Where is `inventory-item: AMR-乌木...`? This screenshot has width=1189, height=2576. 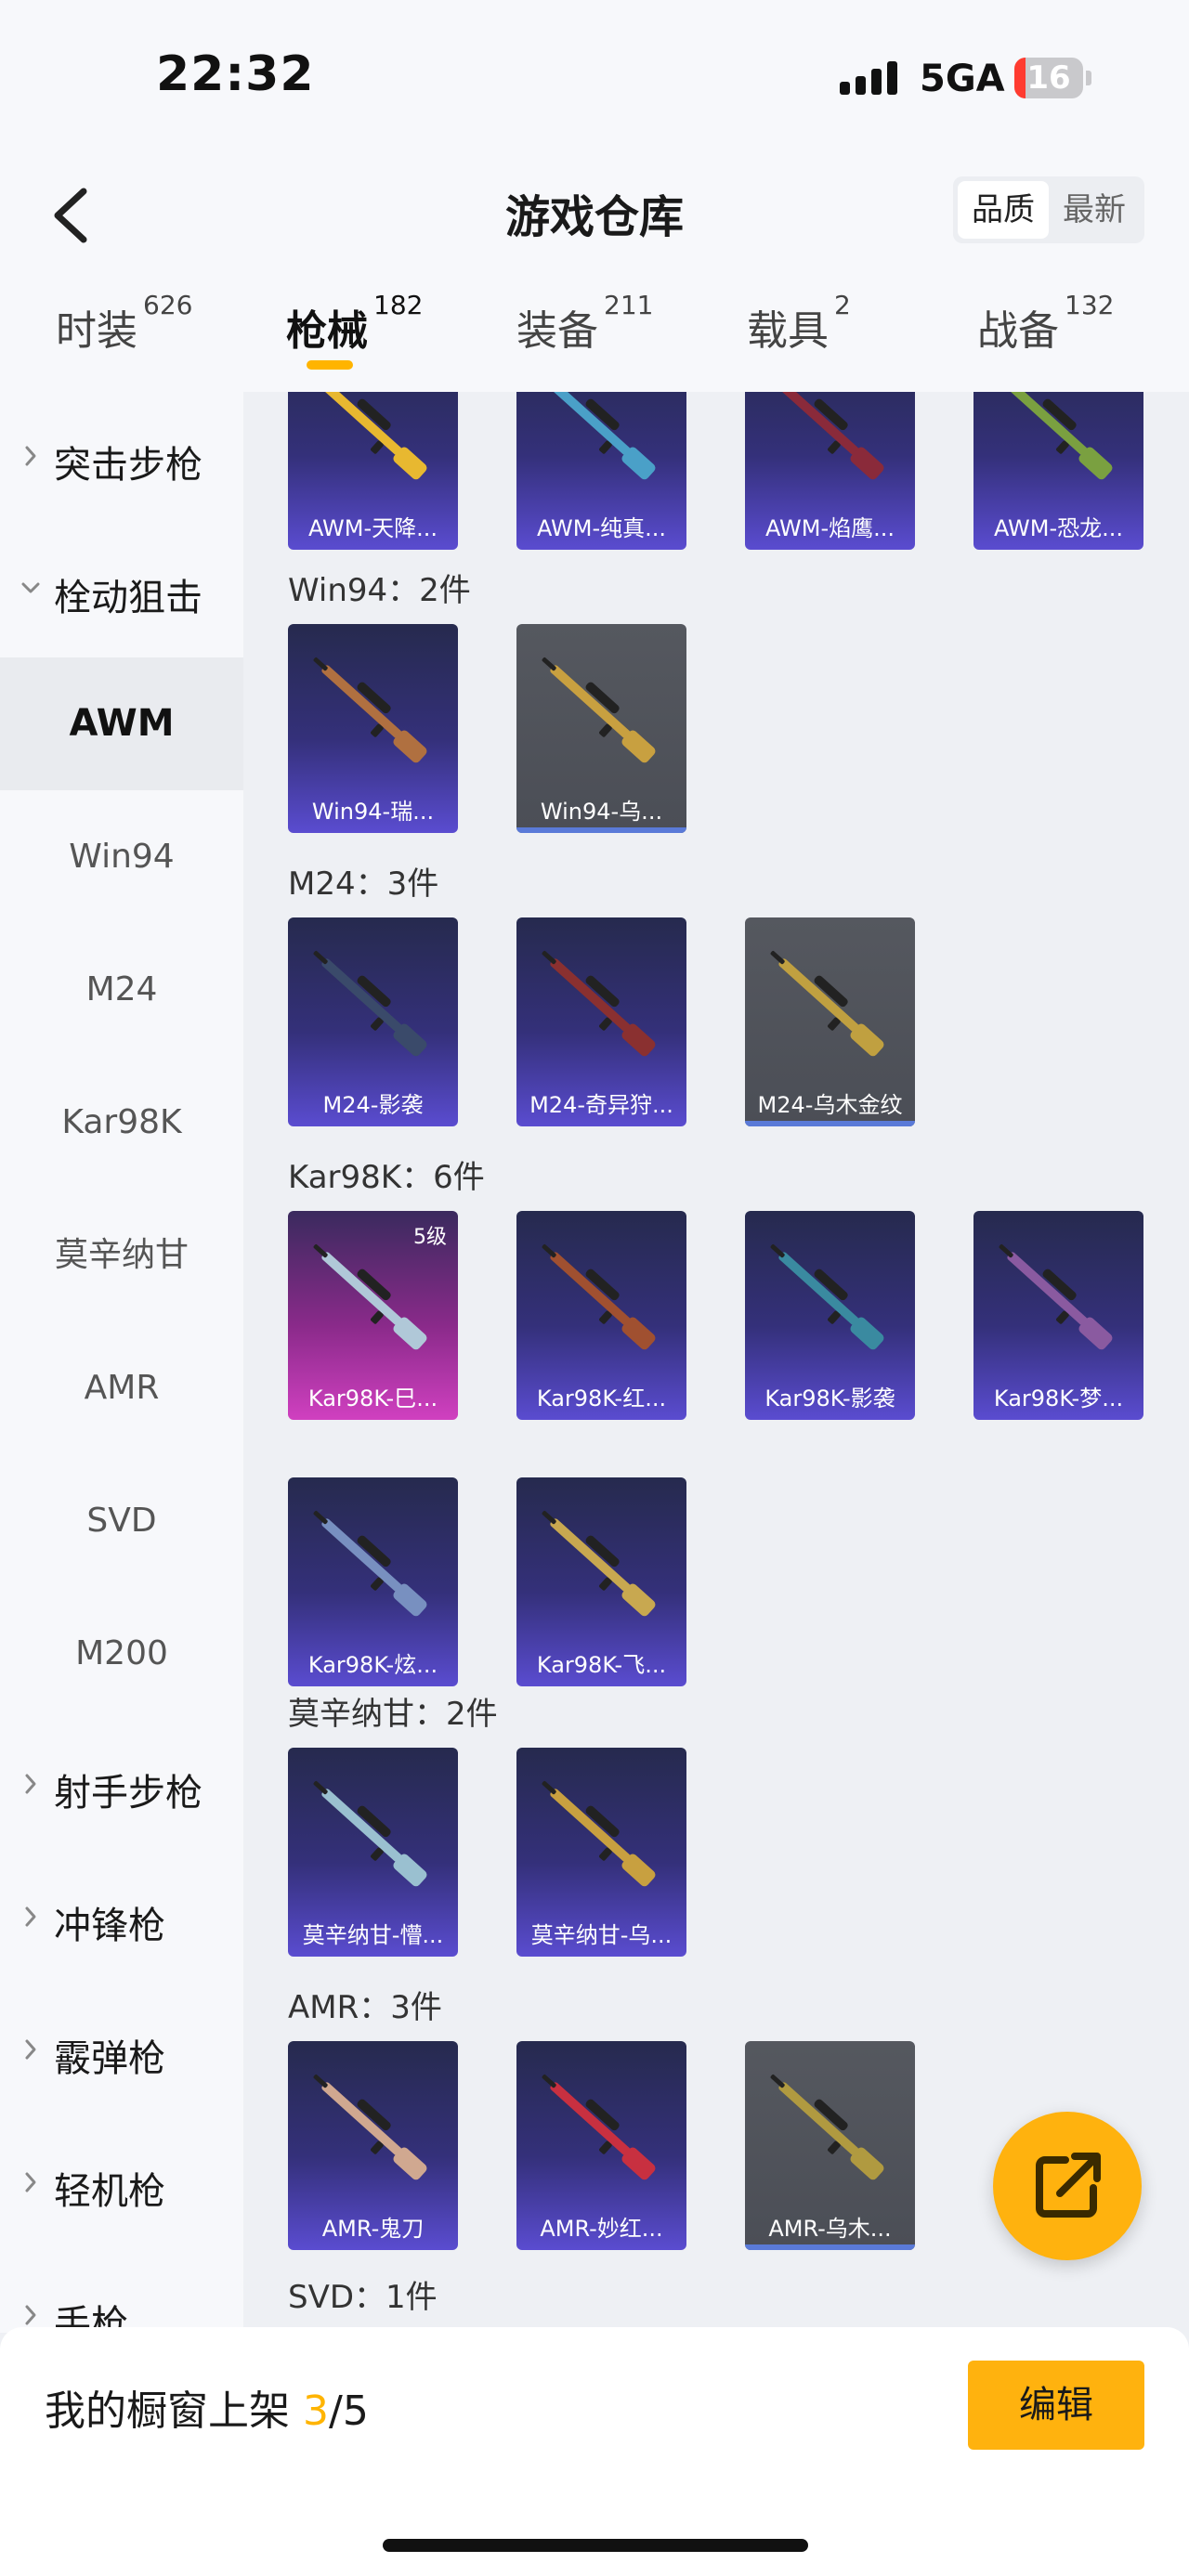 inventory-item: AMR-乌木... is located at coordinates (830, 2146).